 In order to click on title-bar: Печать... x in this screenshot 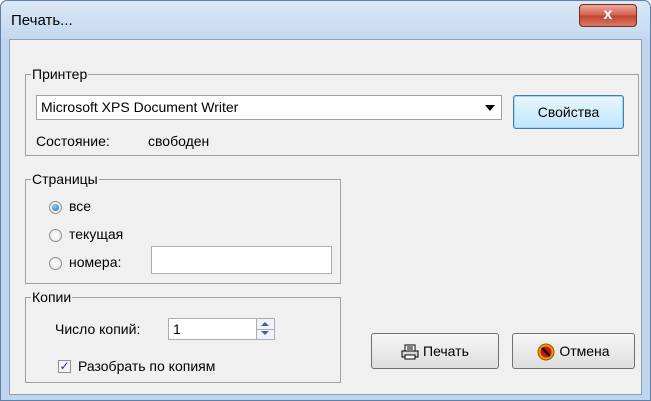, I will do `click(325, 20)`.